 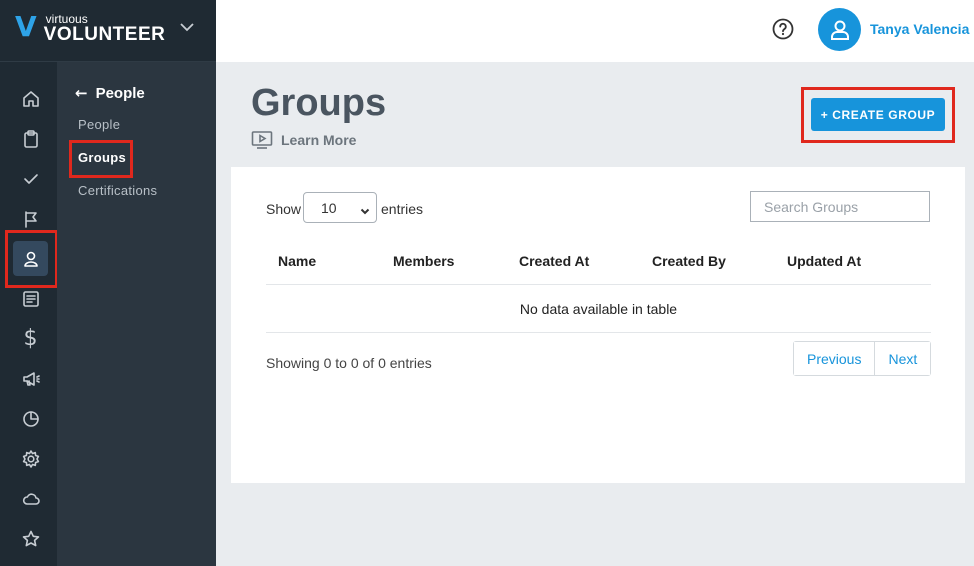 I want to click on subnav-title: People, so click(x=120, y=93).